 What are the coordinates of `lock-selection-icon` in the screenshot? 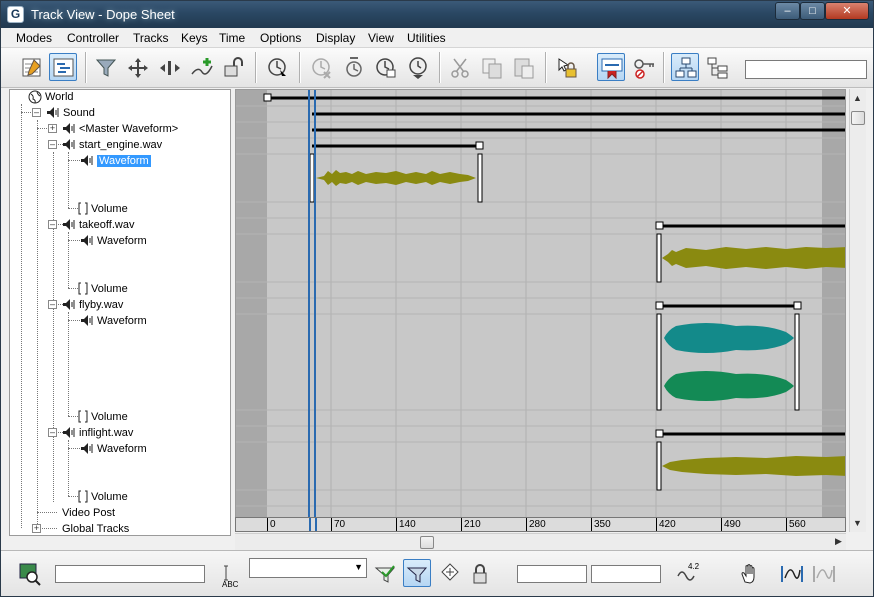 It's located at (567, 67).